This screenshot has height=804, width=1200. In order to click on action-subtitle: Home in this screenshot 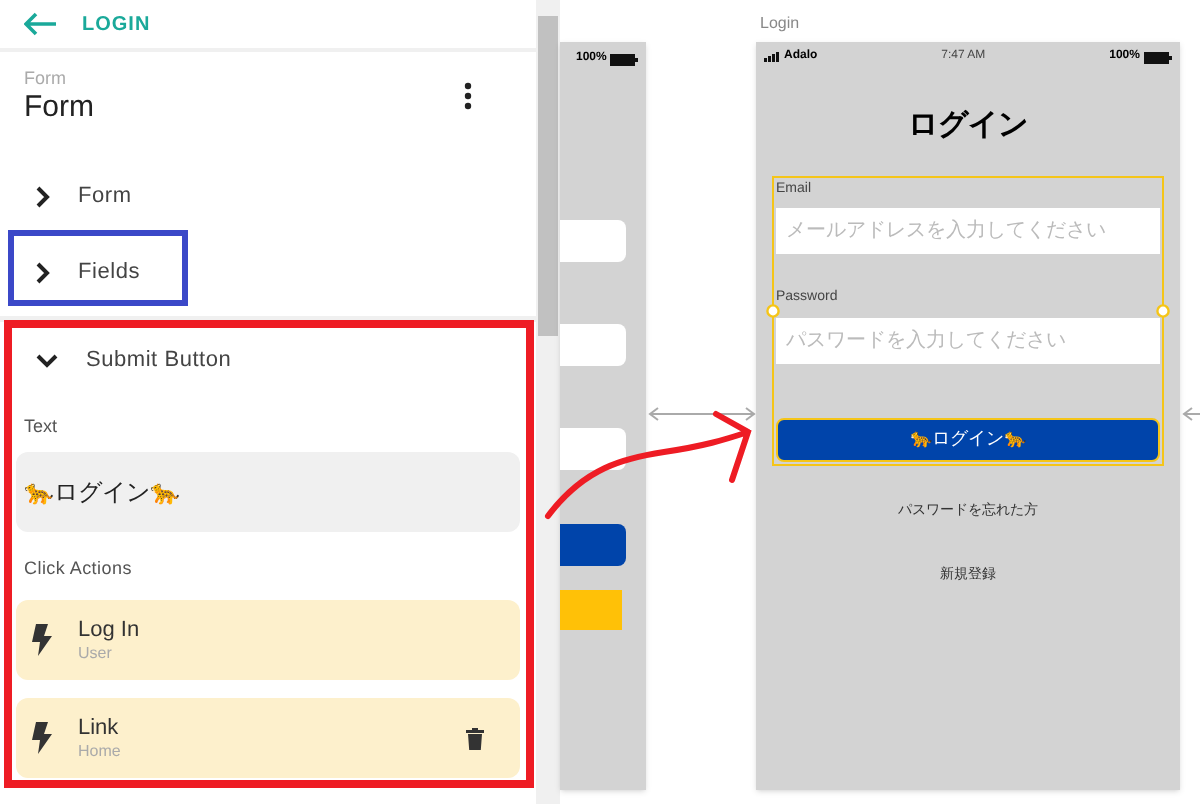, I will do `click(100, 751)`.